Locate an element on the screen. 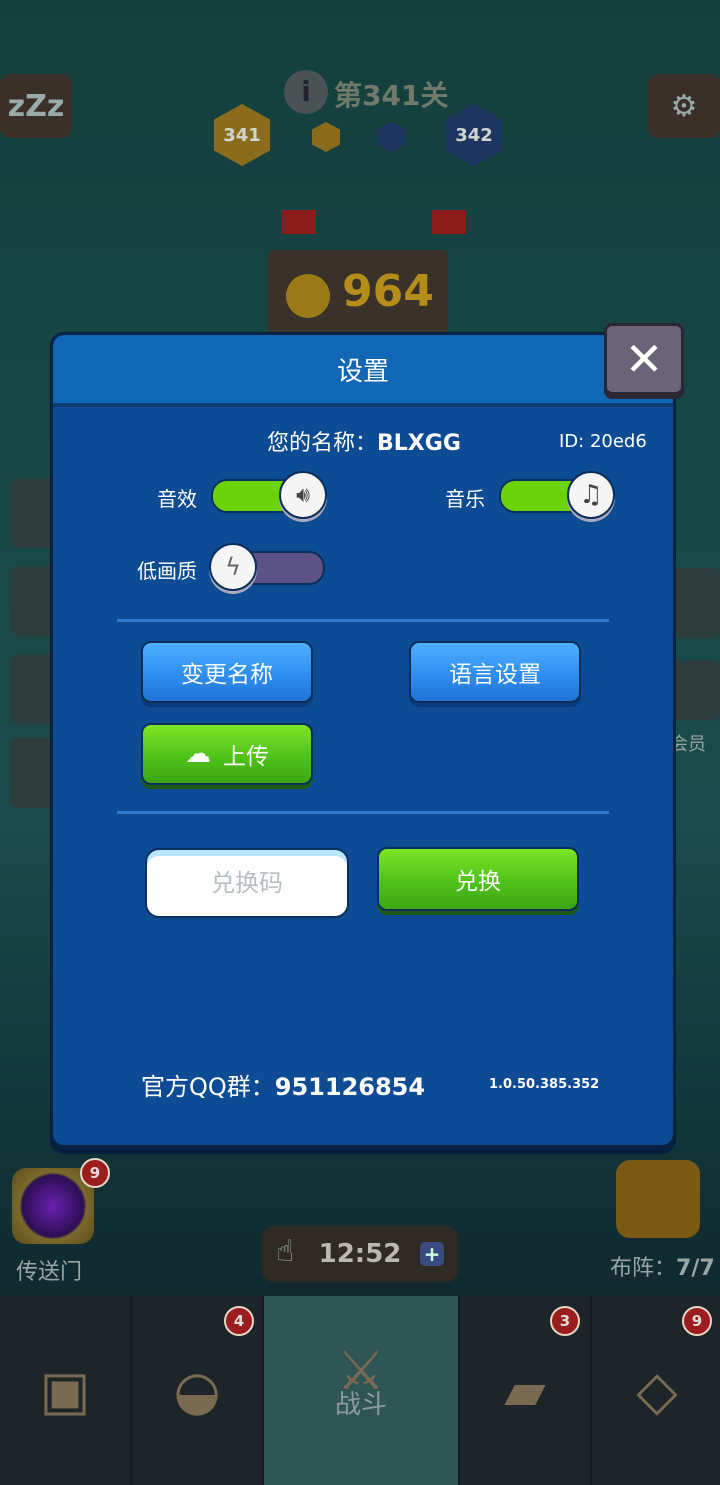 This screenshot has height=1485, width=720. player-name-row: 您的名称：BLXGG is located at coordinates (364, 441).